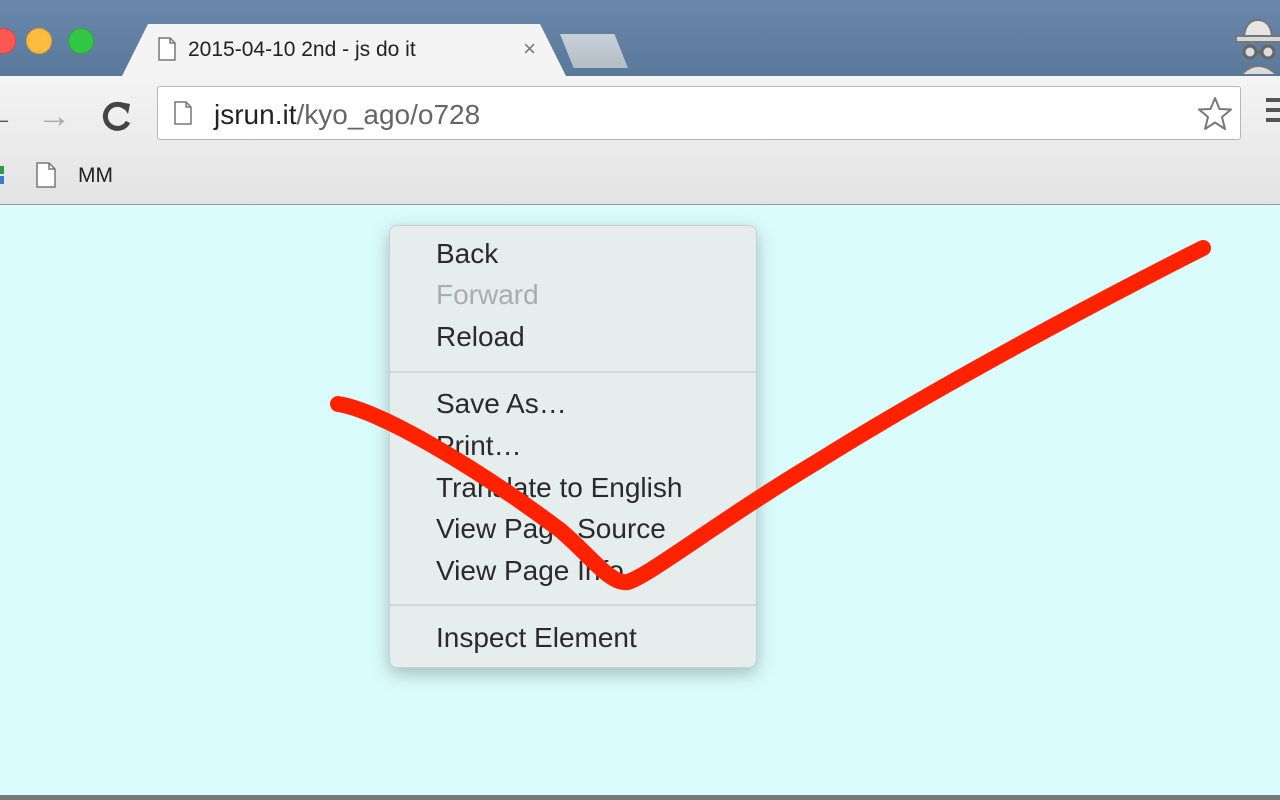 This screenshot has width=1280, height=800. I want to click on apps-icon, so click(2, 175).